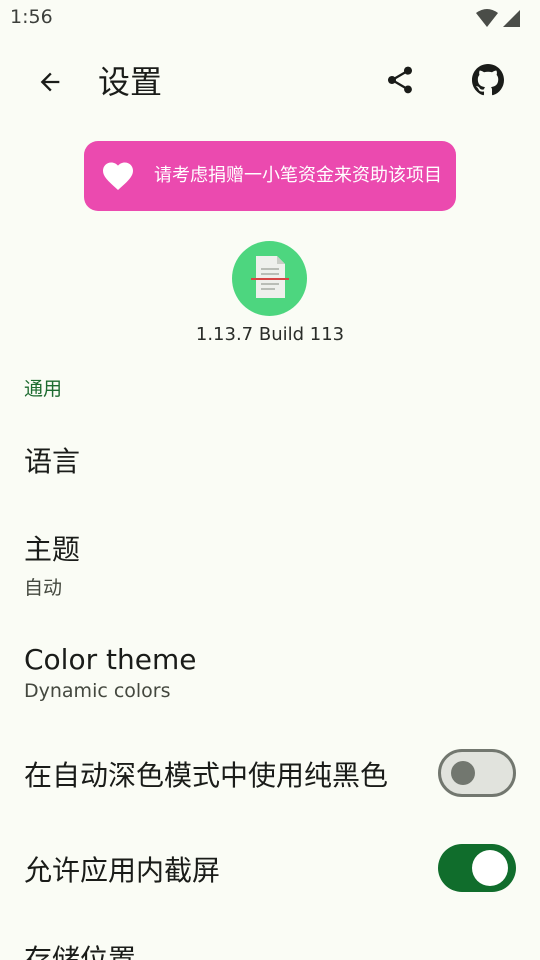  I want to click on status-bar: 1:56, so click(270, 18).